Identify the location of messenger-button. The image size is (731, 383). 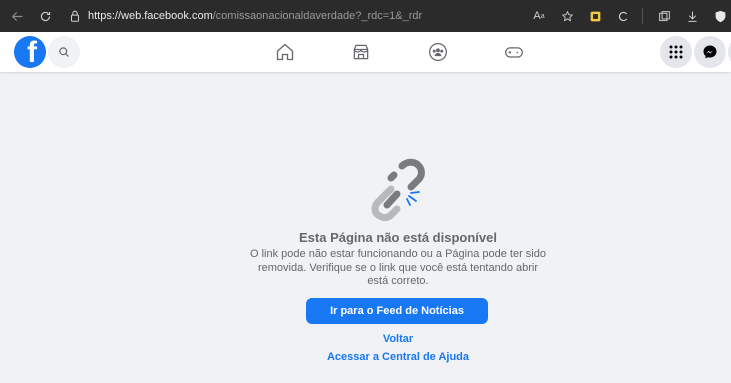
(710, 52).